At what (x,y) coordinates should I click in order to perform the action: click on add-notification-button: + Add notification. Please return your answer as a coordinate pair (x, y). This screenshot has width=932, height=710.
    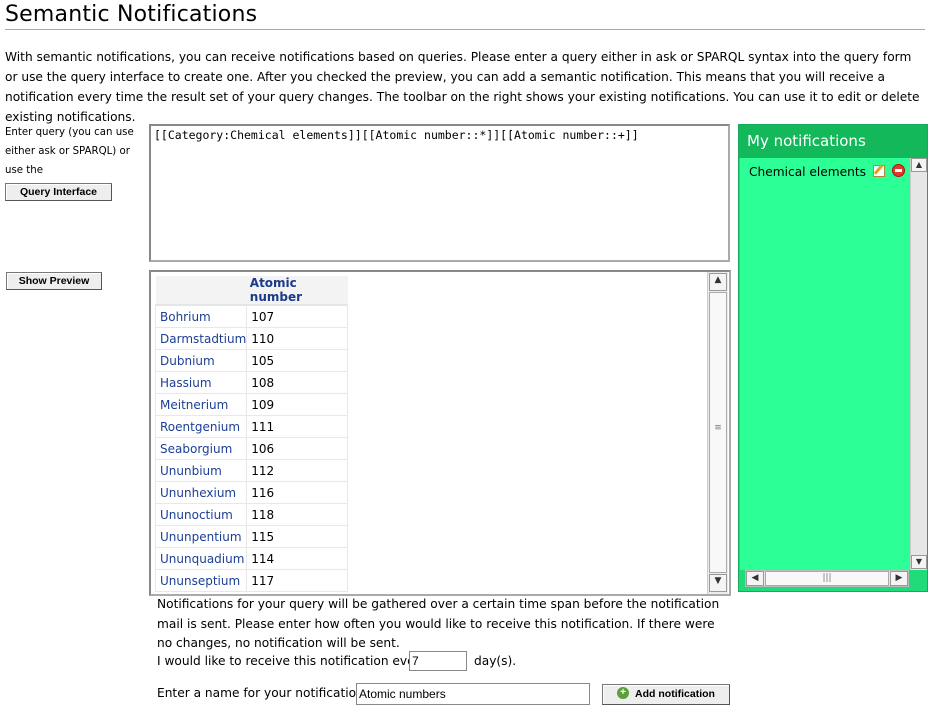
    Looking at the image, I should click on (666, 694).